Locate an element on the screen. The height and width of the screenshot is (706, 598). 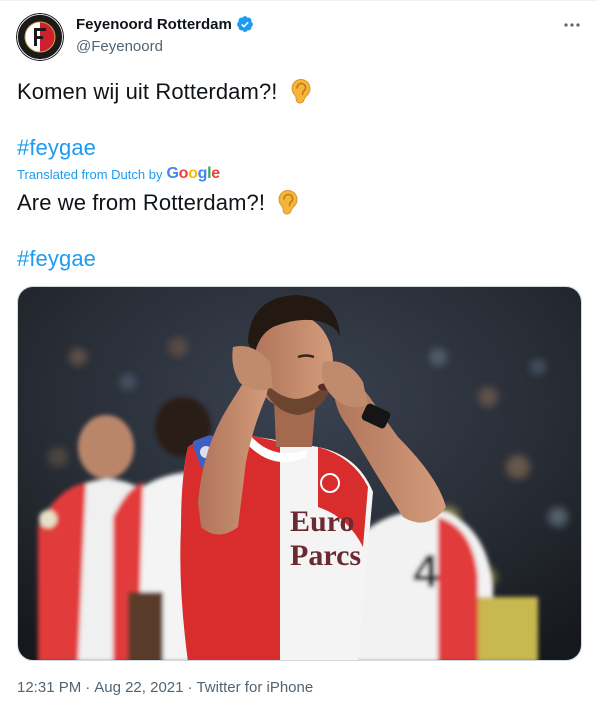
shirt-sponsor-line1: Euro is located at coordinates (322, 521).